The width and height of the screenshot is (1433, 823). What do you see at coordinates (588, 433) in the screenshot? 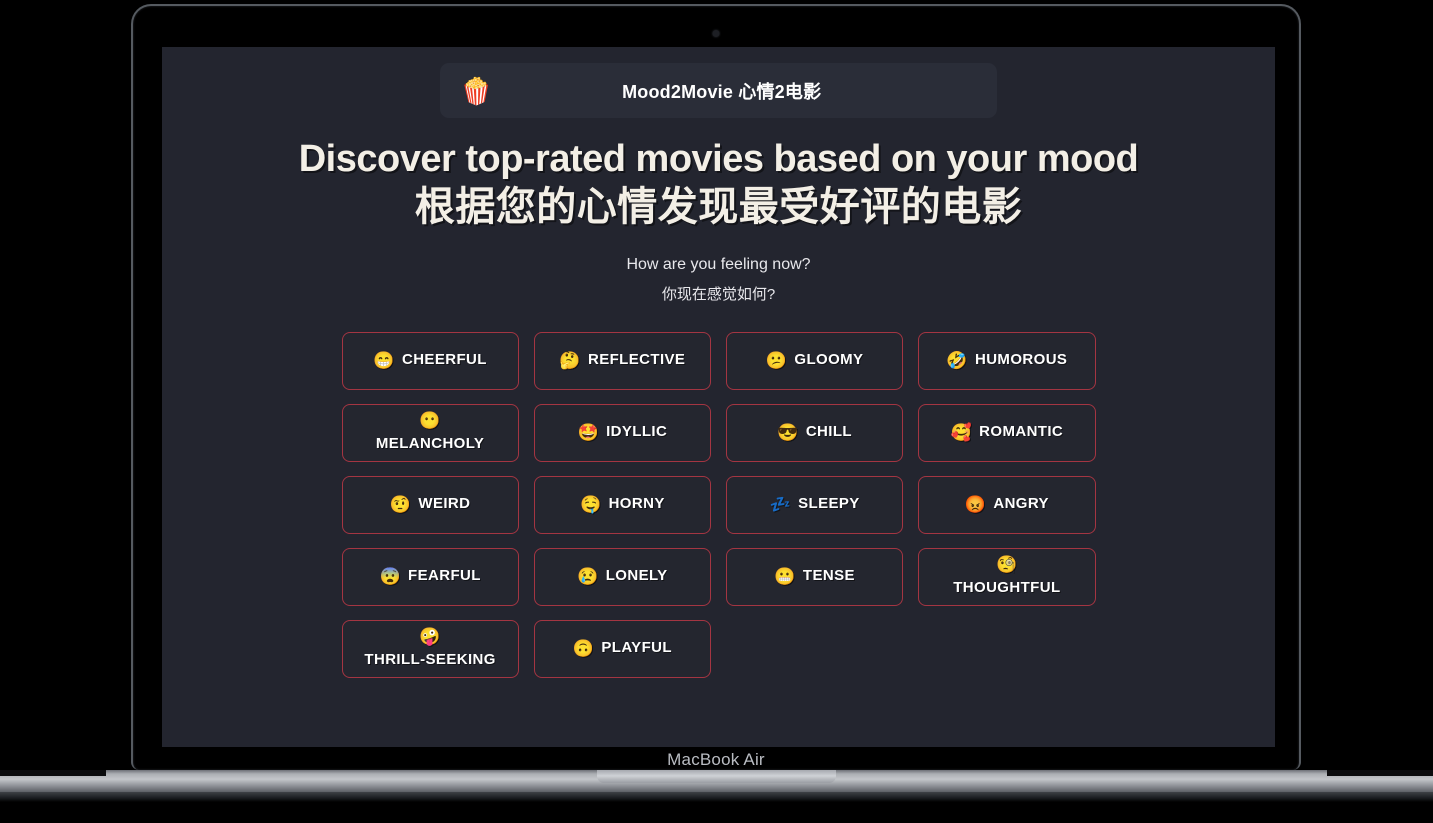
I see `star-struck-face-icon: 🤩` at bounding box center [588, 433].